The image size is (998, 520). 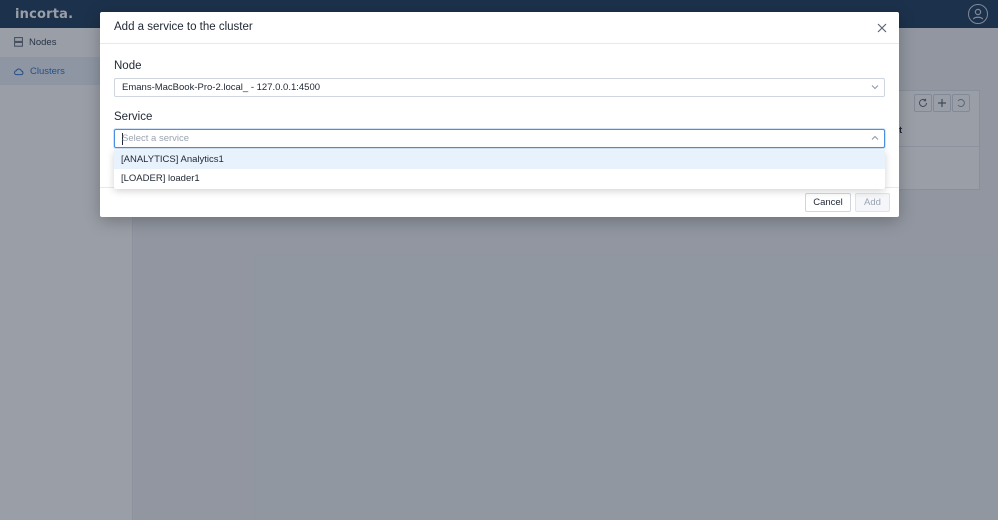 I want to click on service-options-list: [ANALYTICS] Analytics1 [LOADER] loader1, so click(x=499, y=169).